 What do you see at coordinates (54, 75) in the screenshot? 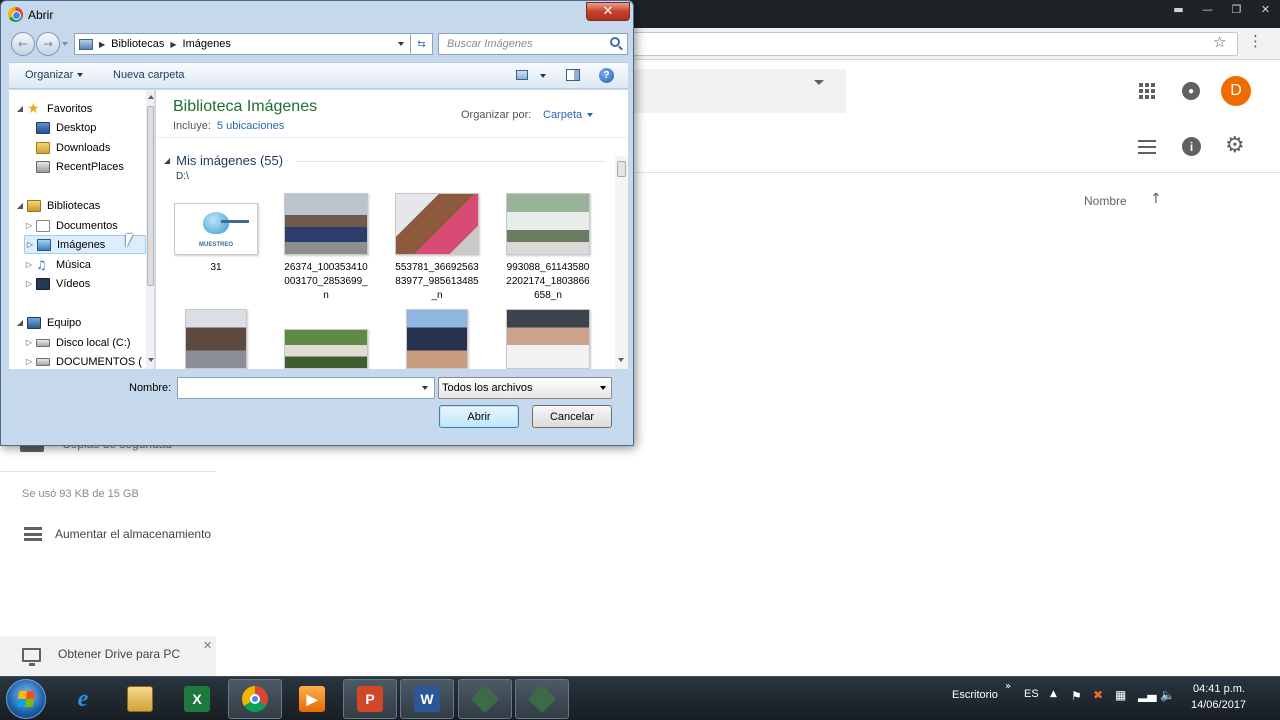
I see `organize-button: Organizar` at bounding box center [54, 75].